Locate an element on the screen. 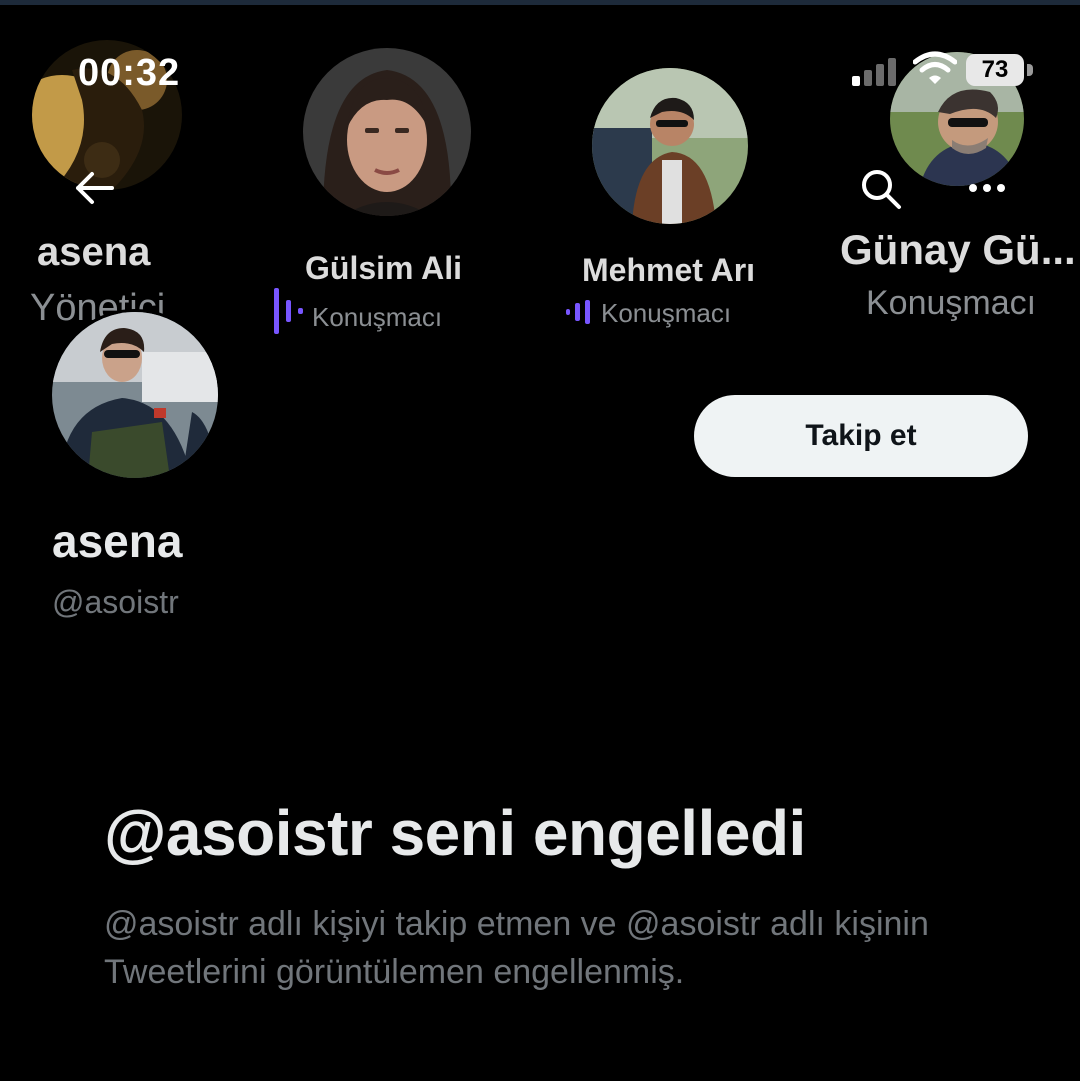 The image size is (1080, 1081). blocked-title: @asoistr seni engelledi is located at coordinates (455, 833).